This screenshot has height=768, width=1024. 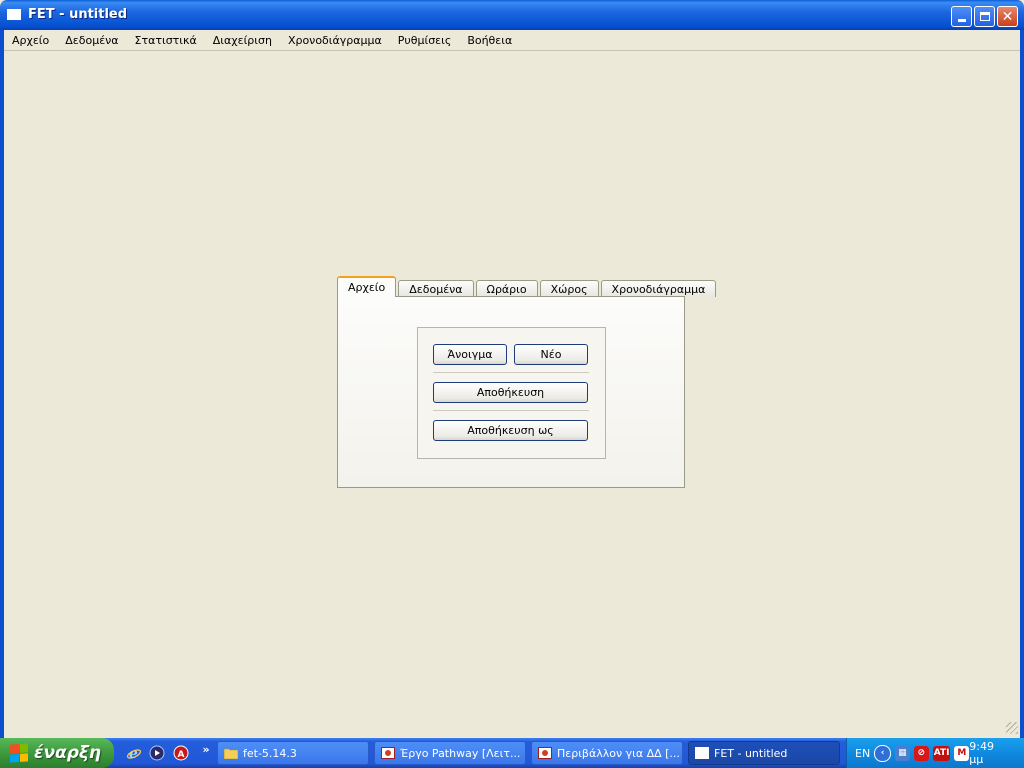 I want to click on windows-logo-icon, so click(x=19, y=753).